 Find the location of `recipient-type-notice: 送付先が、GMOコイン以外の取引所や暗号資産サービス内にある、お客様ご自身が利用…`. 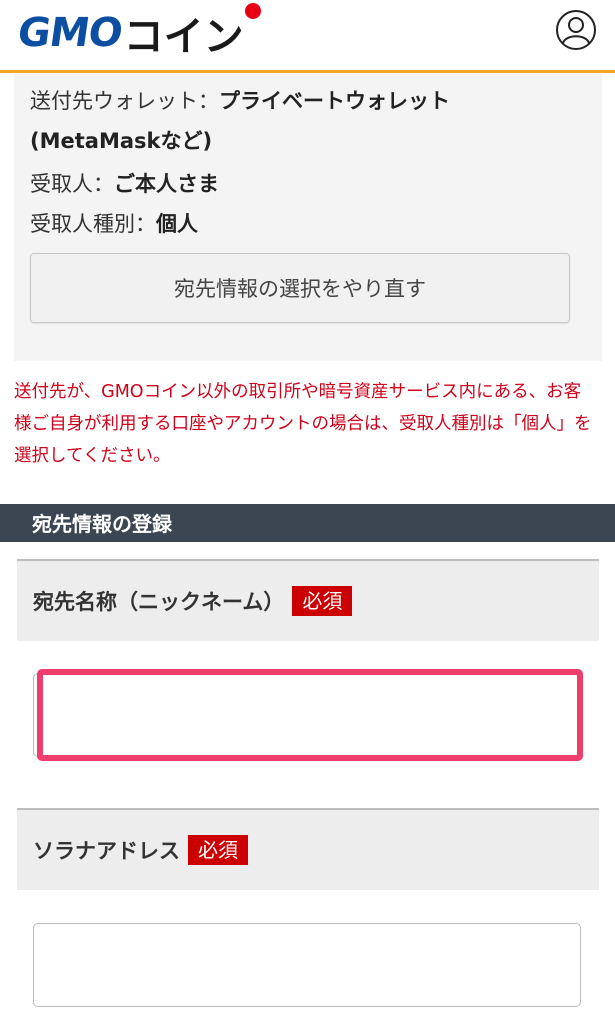

recipient-type-notice: 送付先が、GMOコイン以外の取引所や暗号資産サービス内にある、お客様ご自身が利用… is located at coordinates (303, 424).